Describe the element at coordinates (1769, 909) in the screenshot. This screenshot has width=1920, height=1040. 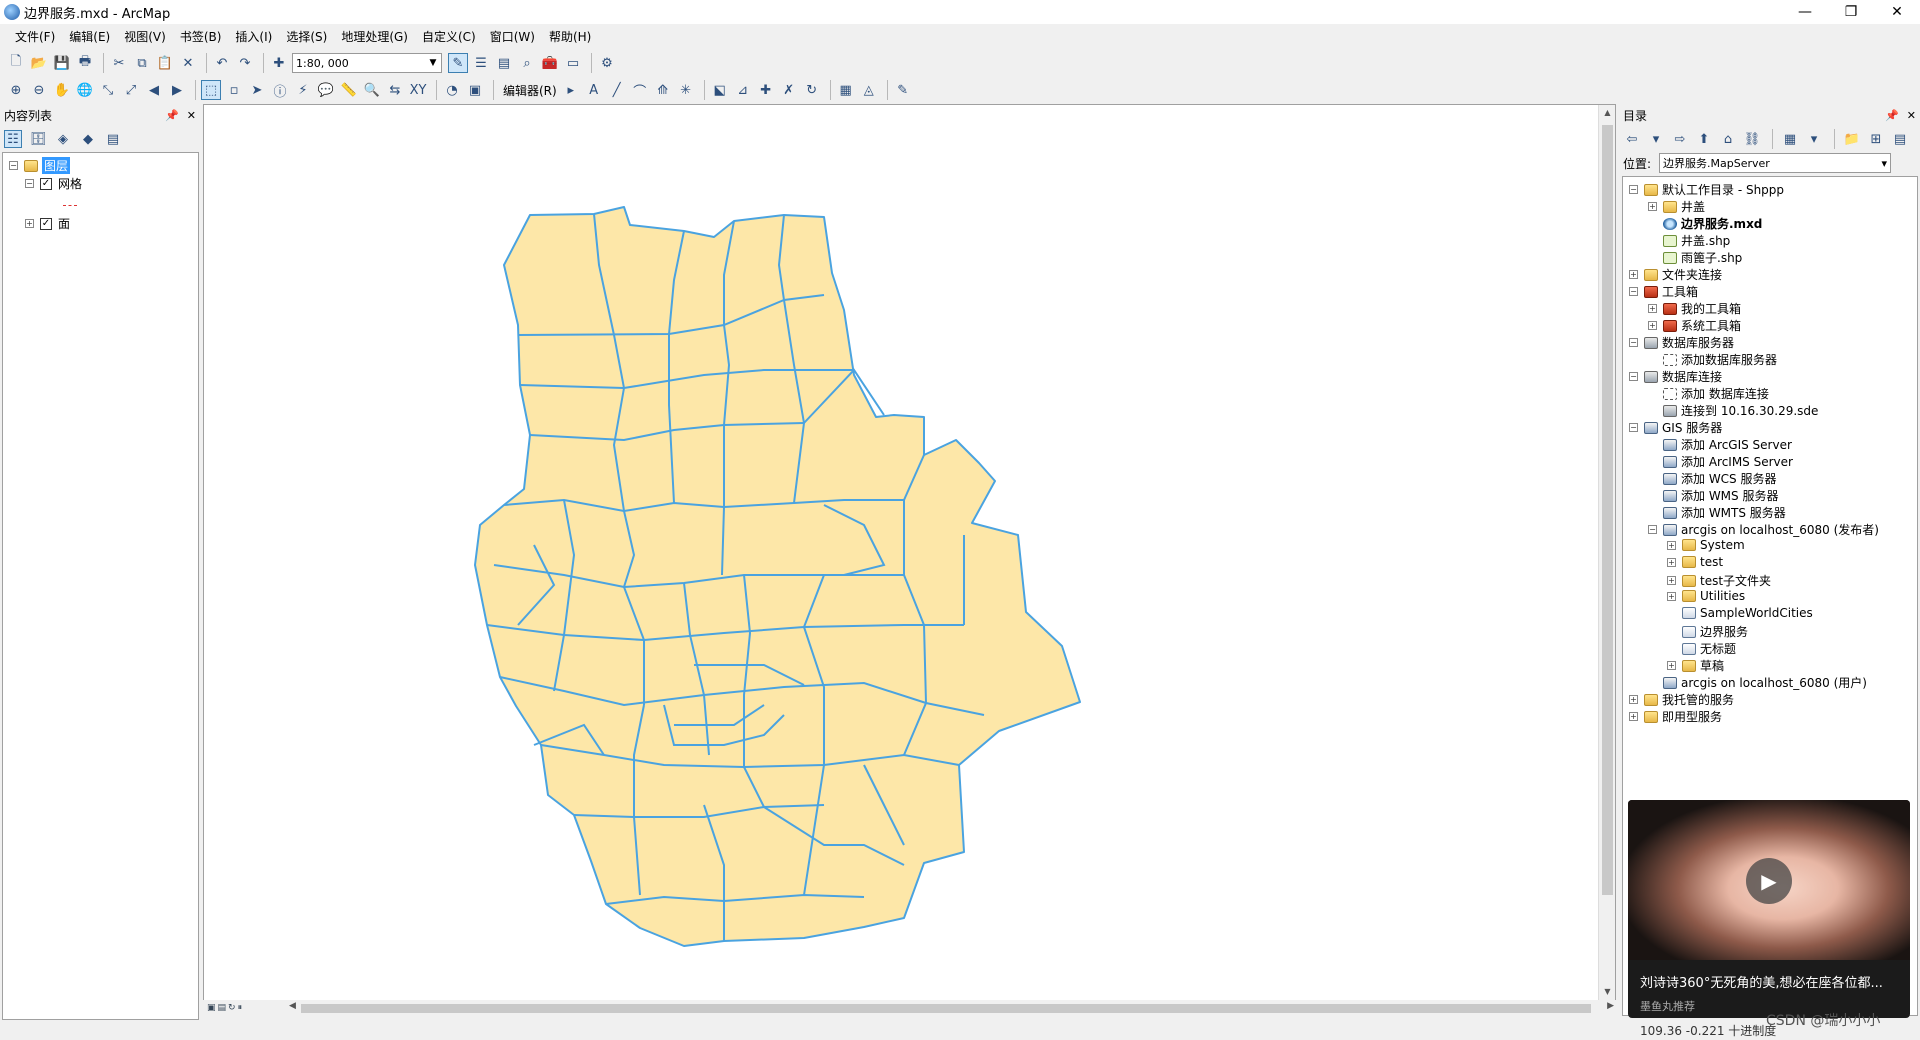
I see `video-ad-popup: ▶ 刘诗诗360°无死角的美,想必在座各位都... 墨鱼丸推荐` at that location.